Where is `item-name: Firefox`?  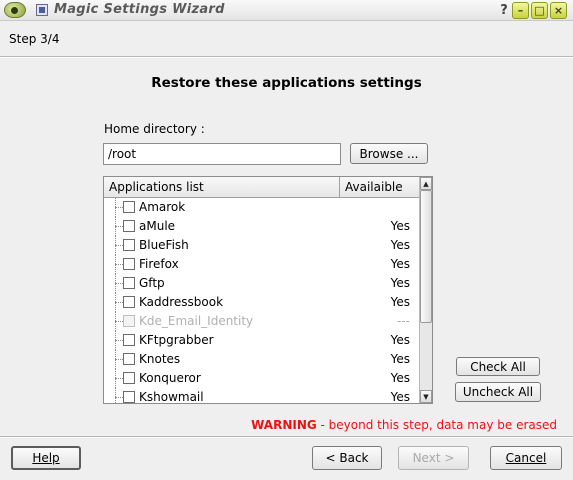
item-name: Firefox is located at coordinates (159, 264).